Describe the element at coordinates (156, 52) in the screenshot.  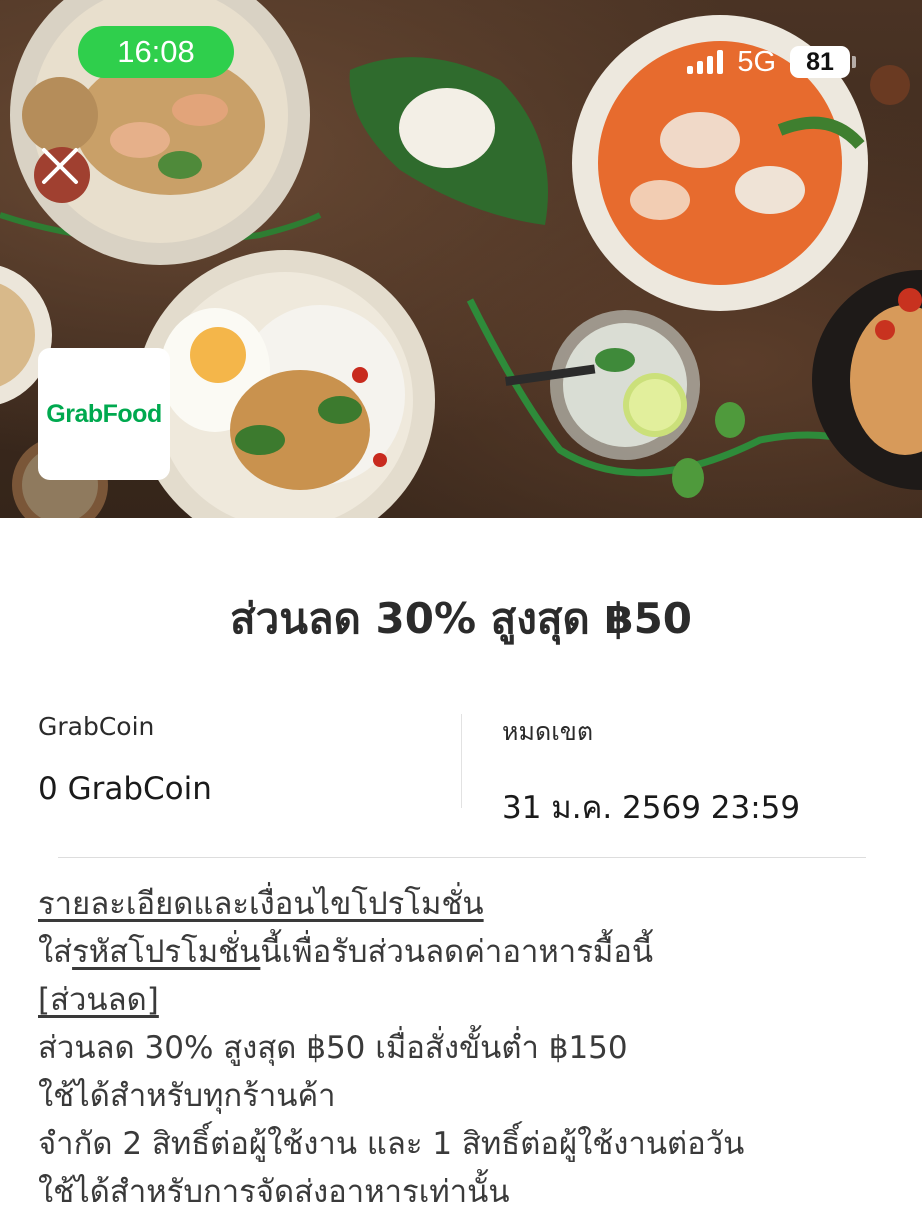
I see `status-time: 16:08` at that location.